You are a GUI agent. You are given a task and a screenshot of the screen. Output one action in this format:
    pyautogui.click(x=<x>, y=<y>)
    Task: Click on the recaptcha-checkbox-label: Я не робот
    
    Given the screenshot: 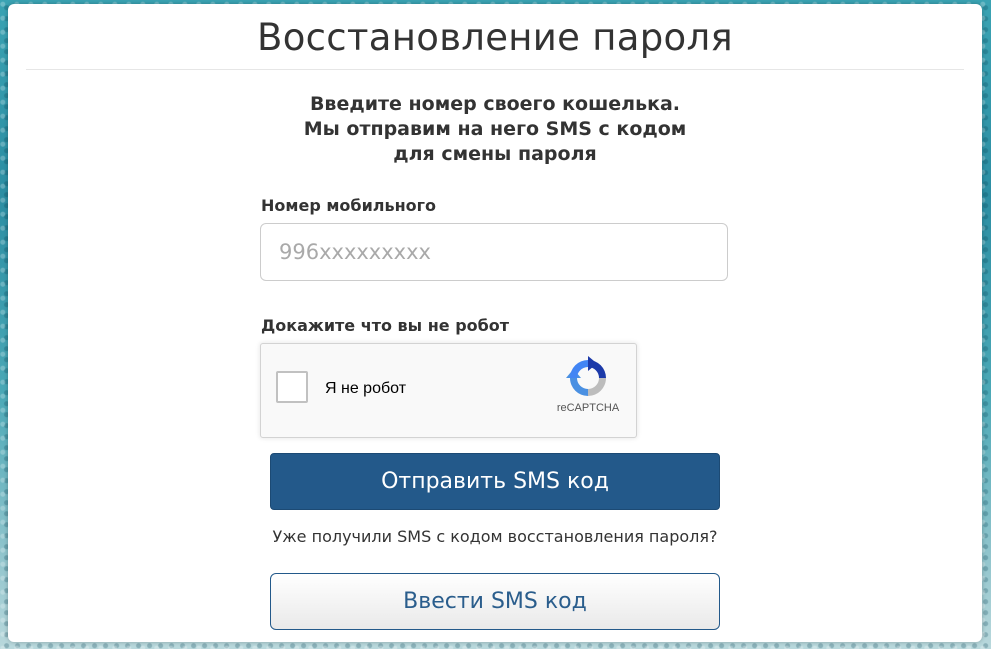 What is the action you would take?
    pyautogui.click(x=366, y=388)
    